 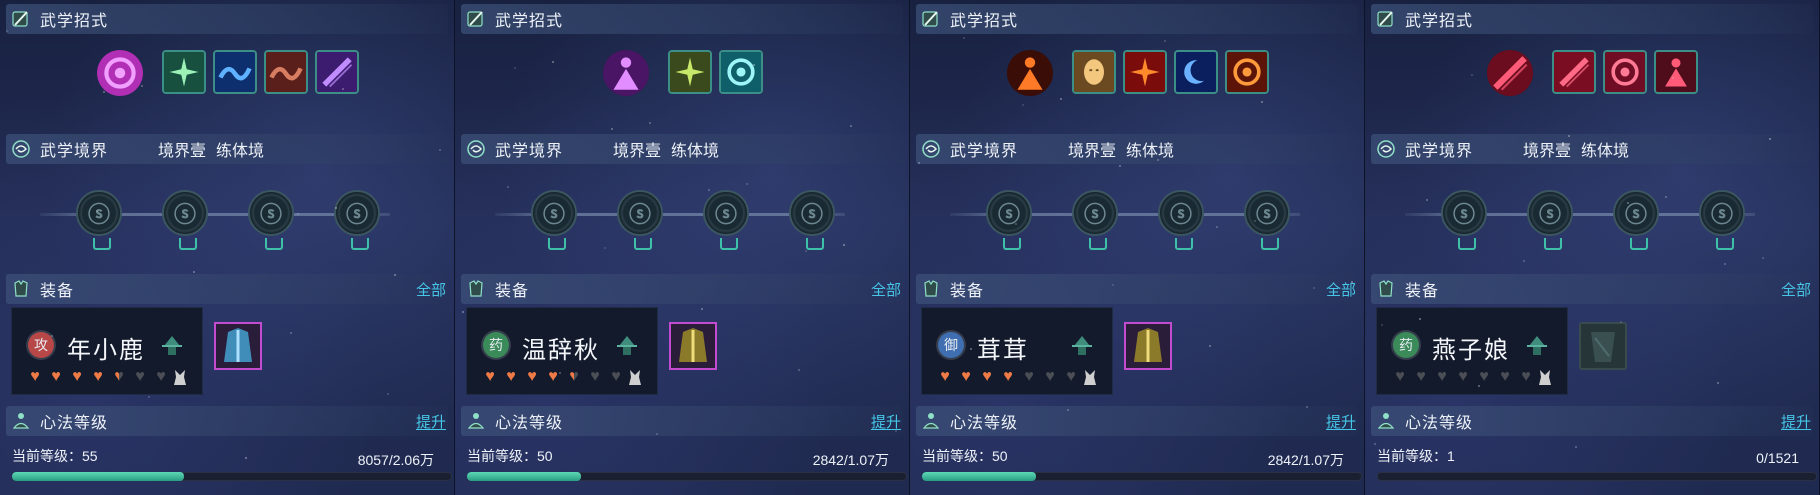 I want to click on moves-title: 武学招式, so click(x=74, y=21).